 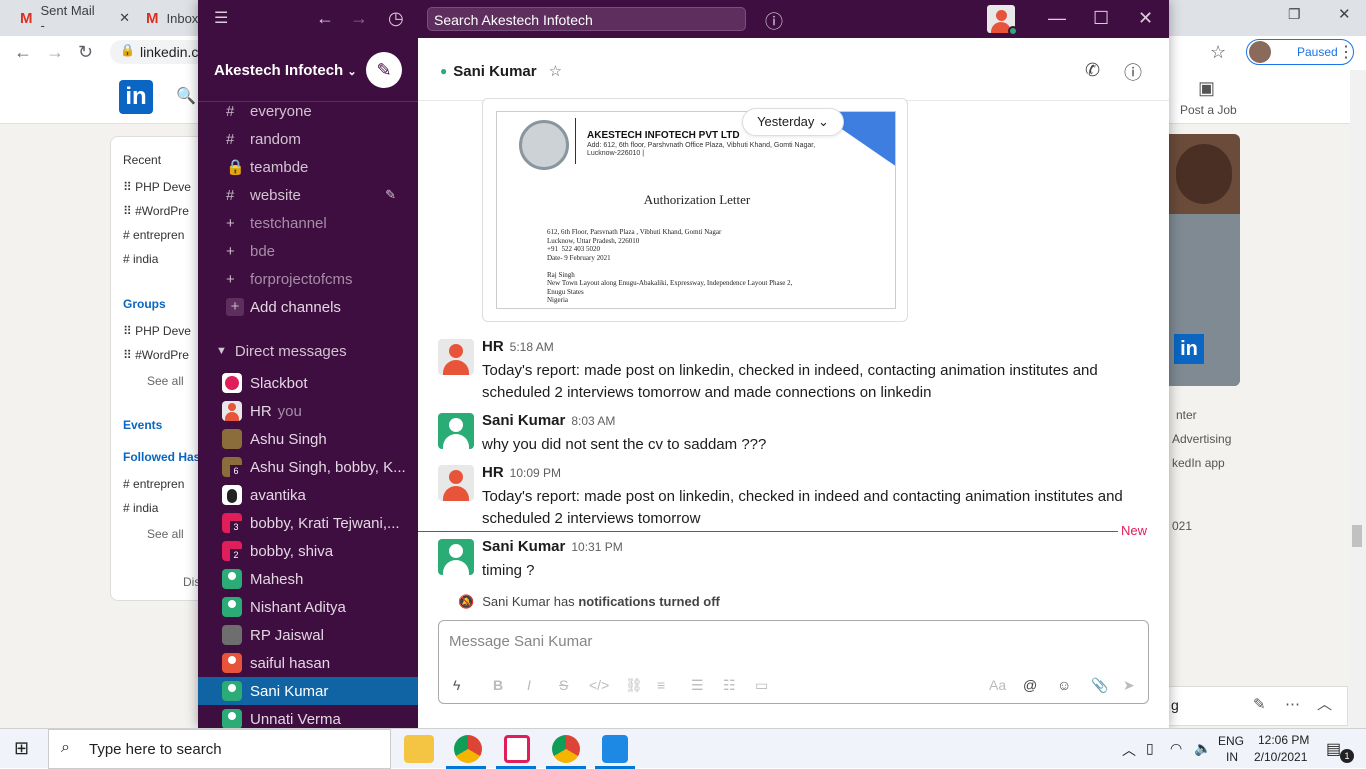 What do you see at coordinates (308, 351) in the screenshot?
I see `direct-messages-header: ▼ Direct messages` at bounding box center [308, 351].